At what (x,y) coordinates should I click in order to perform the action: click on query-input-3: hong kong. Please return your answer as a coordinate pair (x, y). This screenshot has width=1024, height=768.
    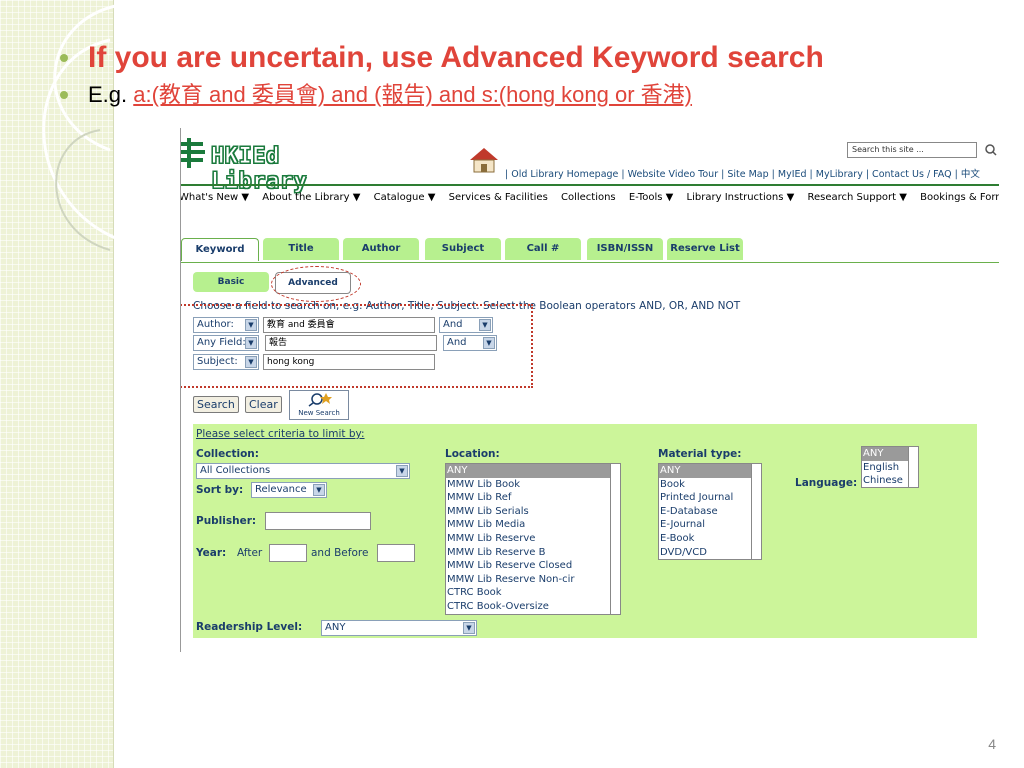
    Looking at the image, I should click on (349, 362).